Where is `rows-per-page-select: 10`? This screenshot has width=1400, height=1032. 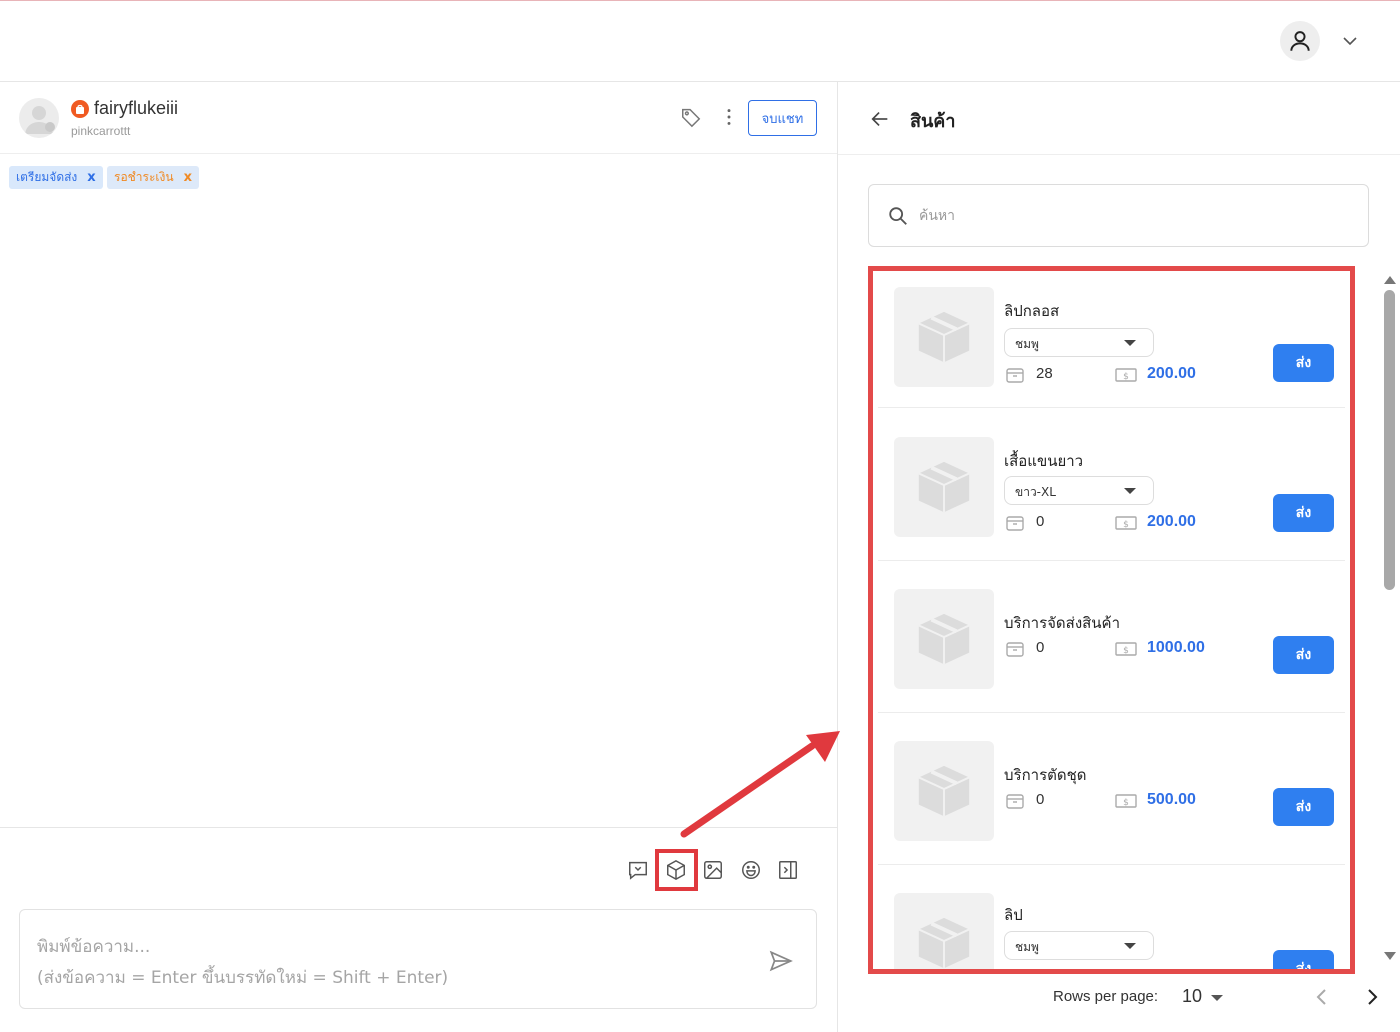
rows-per-page-select: 10 is located at coordinates (1192, 996).